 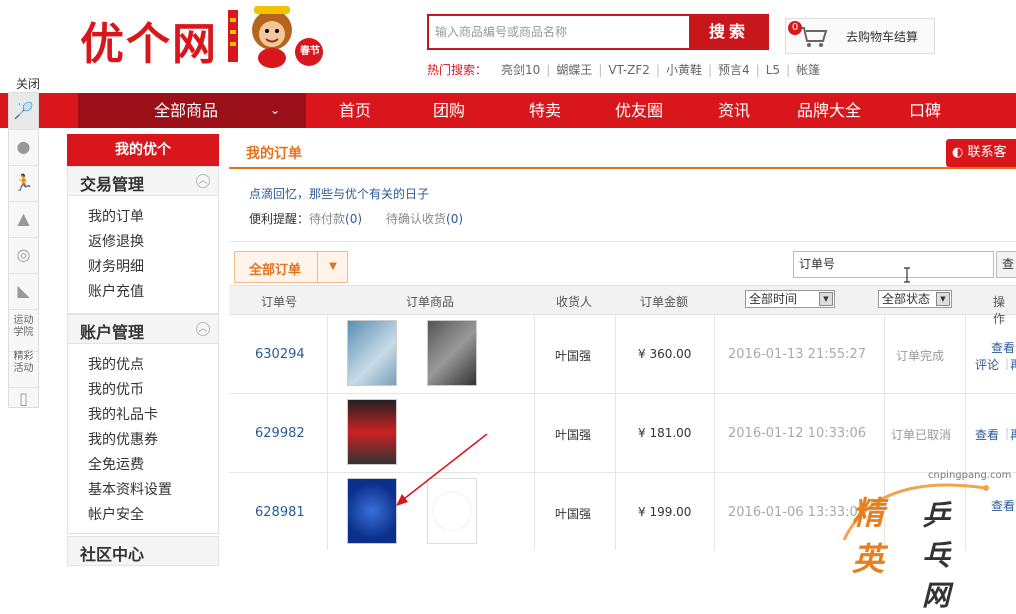 I want to click on time-filter-select: 全部时间 ▼, so click(x=790, y=299).